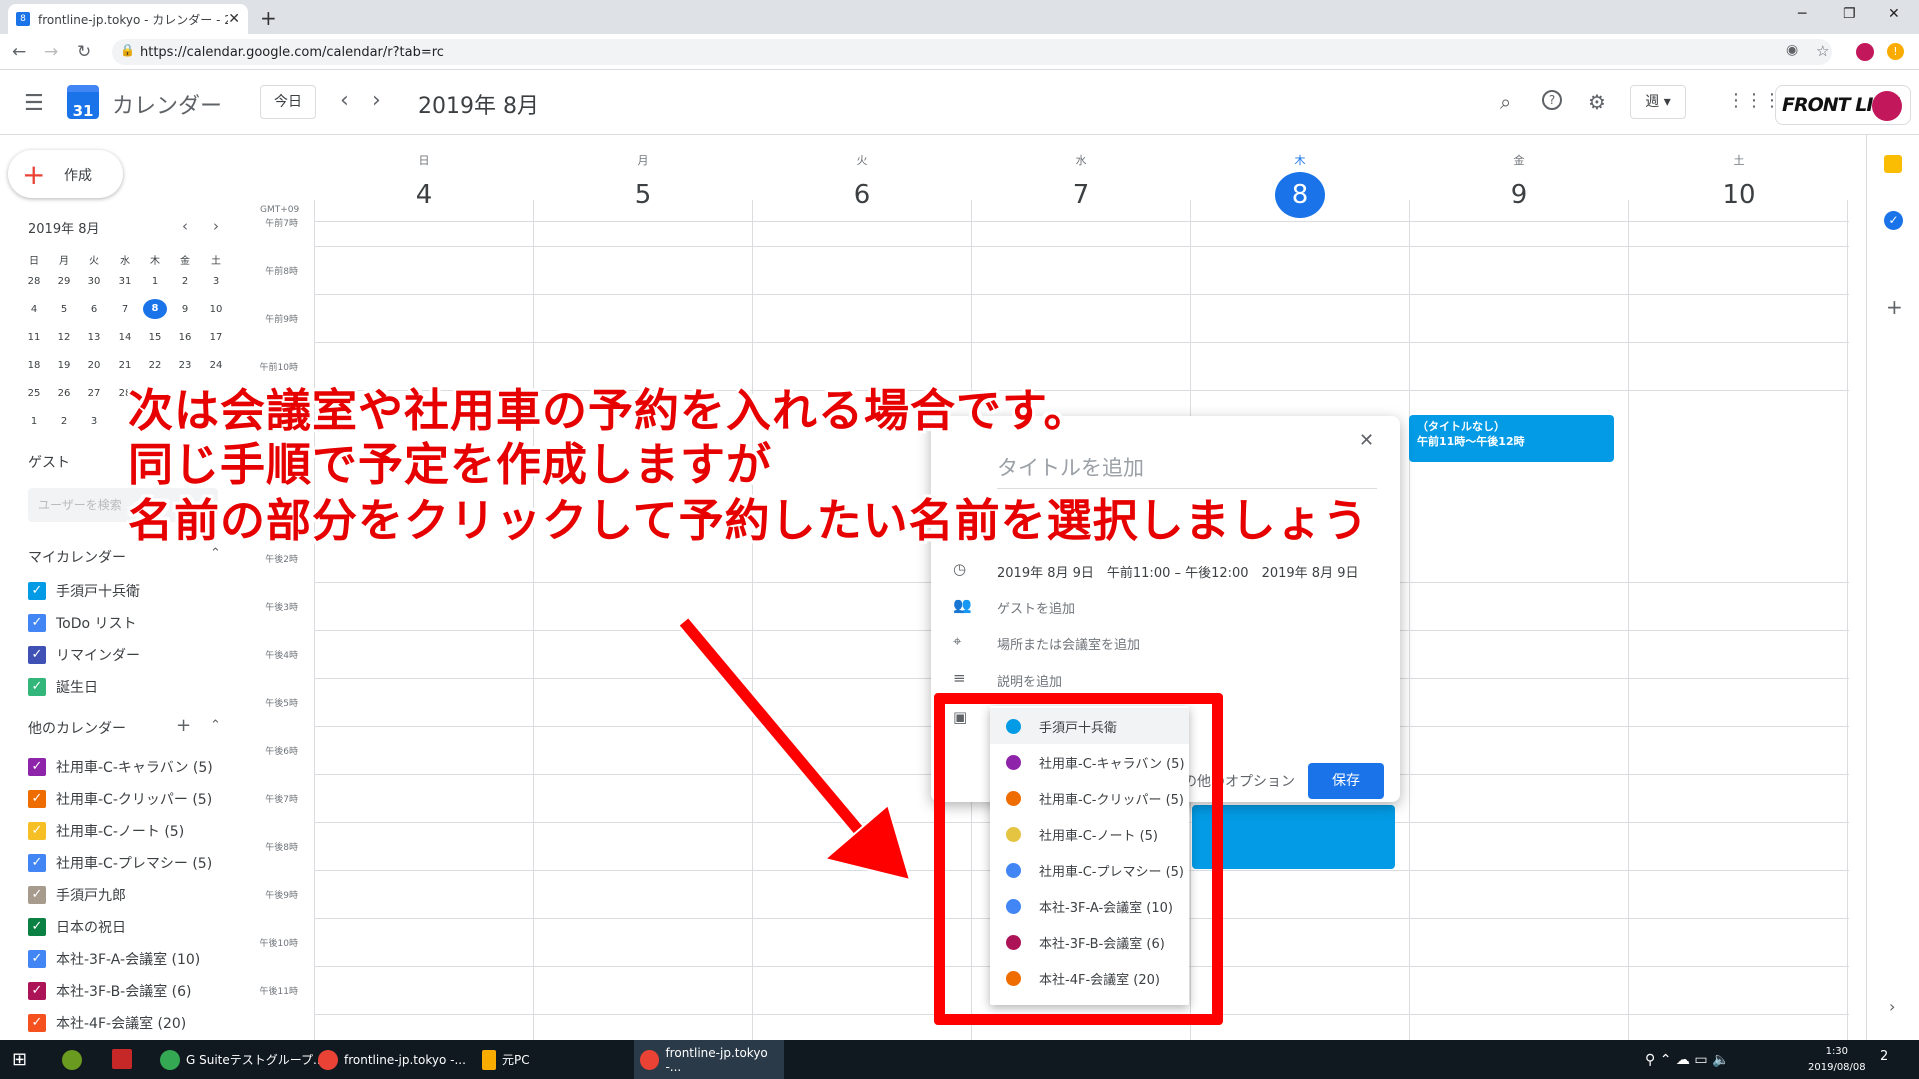 The image size is (1919, 1079). What do you see at coordinates (268, 18) in the screenshot?
I see `new-tab-button: +` at bounding box center [268, 18].